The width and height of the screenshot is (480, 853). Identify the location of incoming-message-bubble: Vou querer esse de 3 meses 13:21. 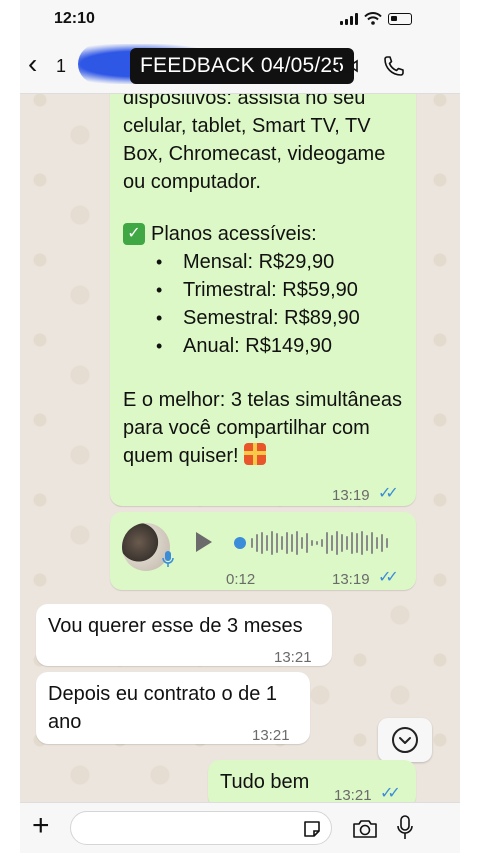
(184, 635).